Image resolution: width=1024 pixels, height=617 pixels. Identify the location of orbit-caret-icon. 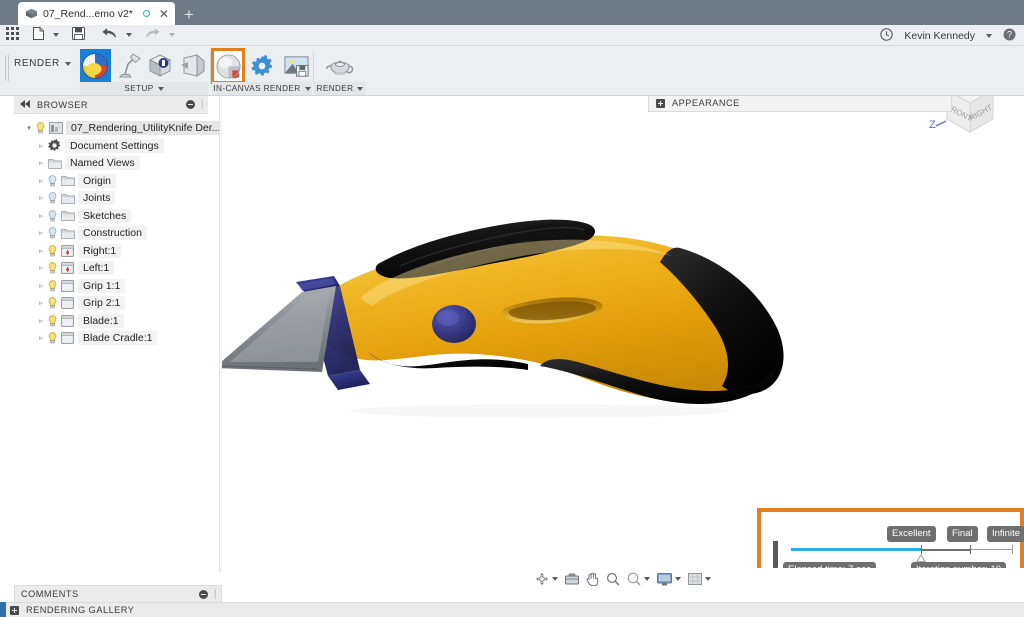
(555, 579).